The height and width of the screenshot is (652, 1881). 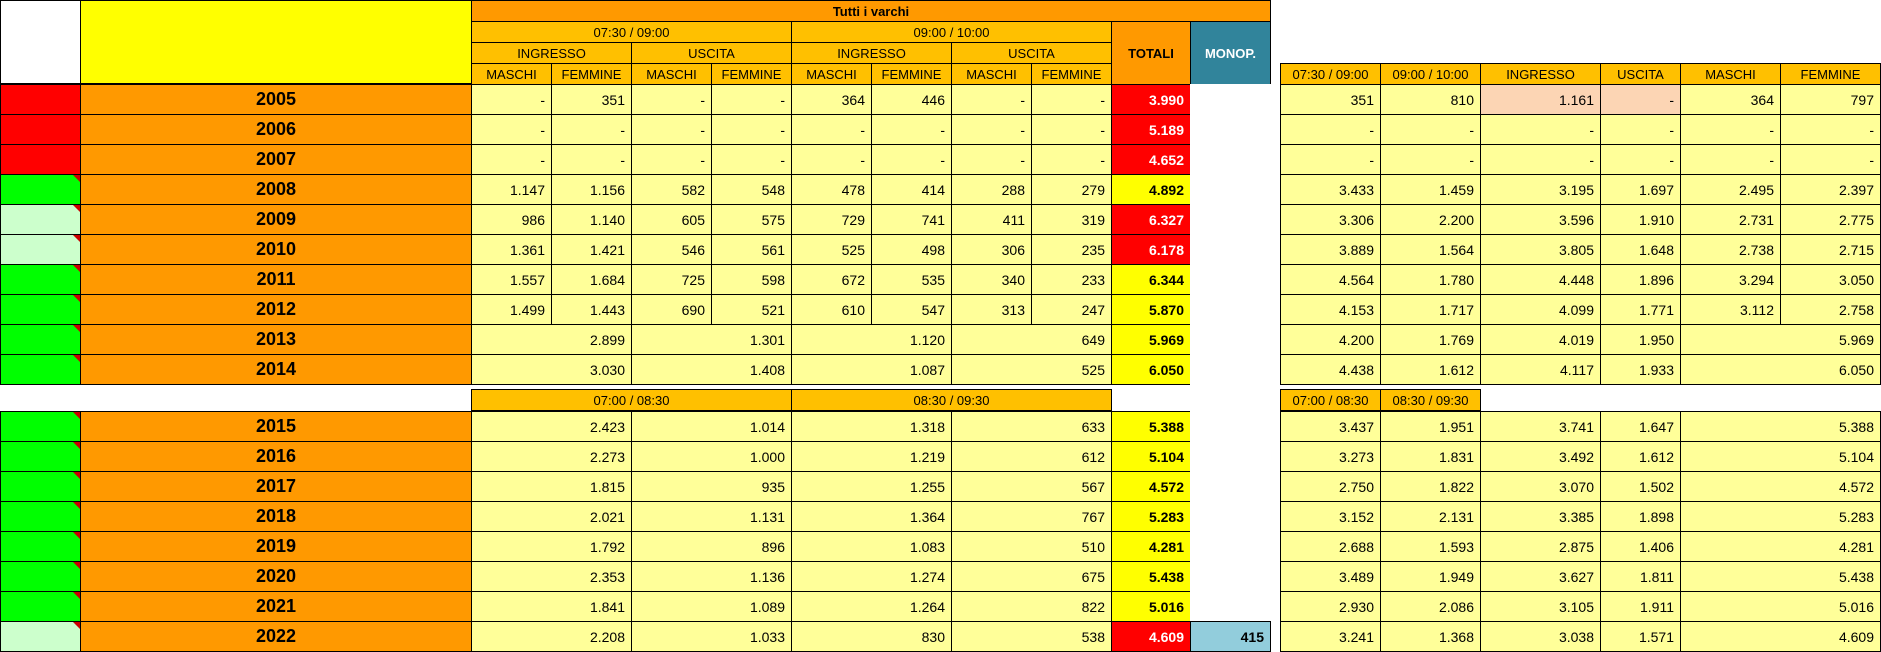 I want to click on data-cell: 1.131, so click(x=711, y=516).